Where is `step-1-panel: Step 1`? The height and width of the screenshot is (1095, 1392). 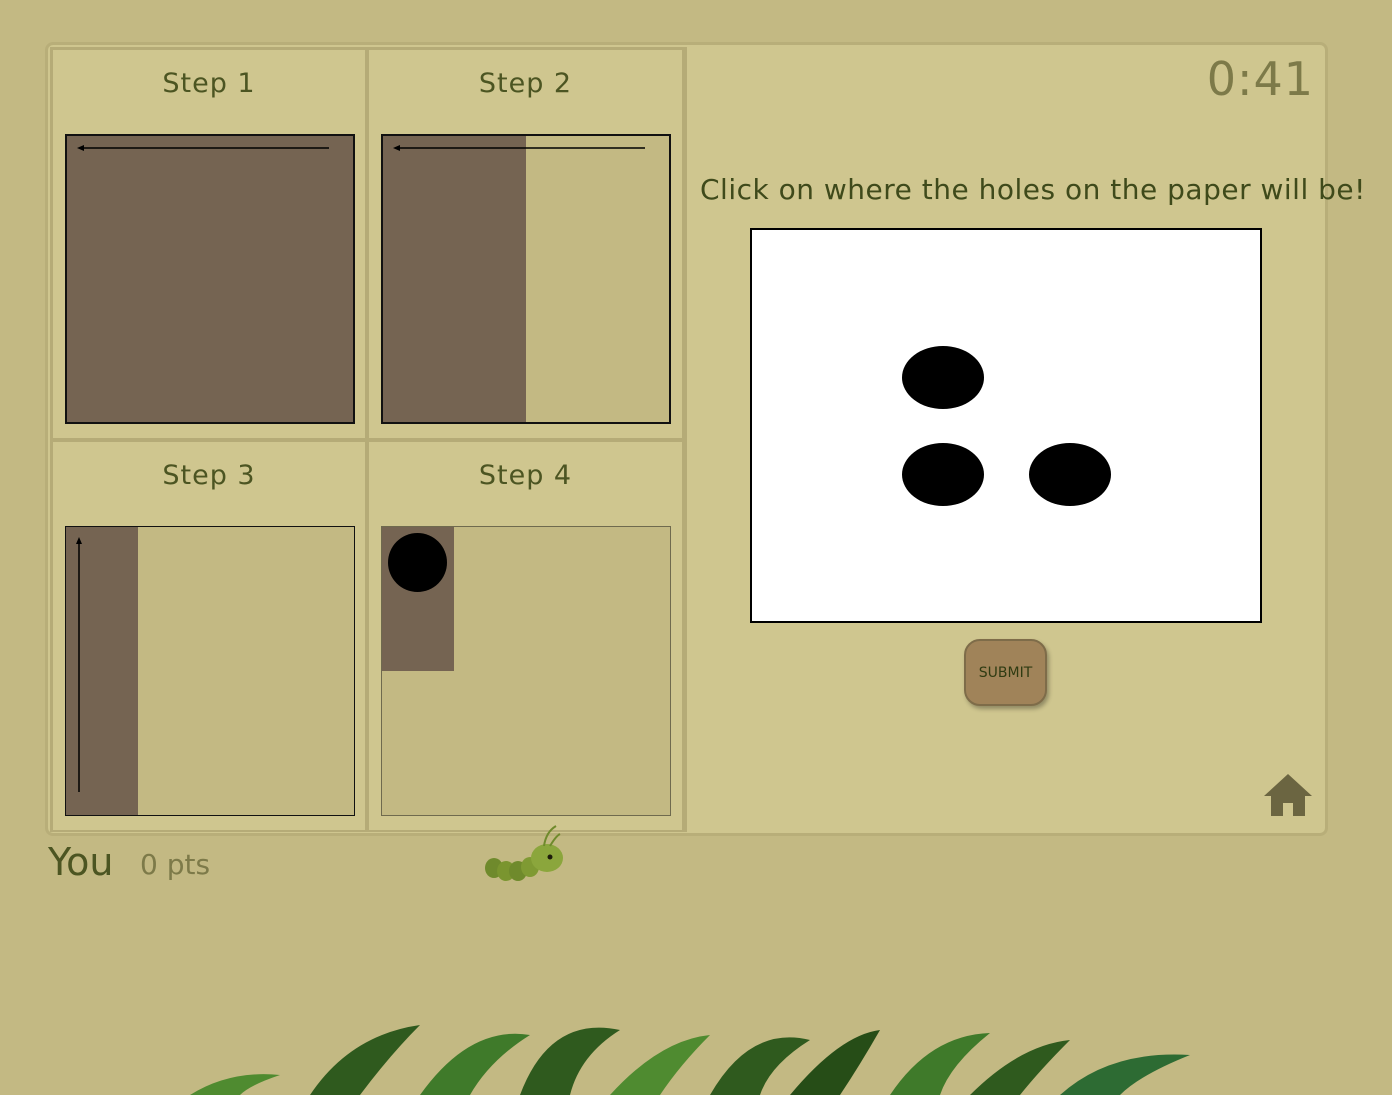
step-1-panel: Step 1 is located at coordinates (209, 244).